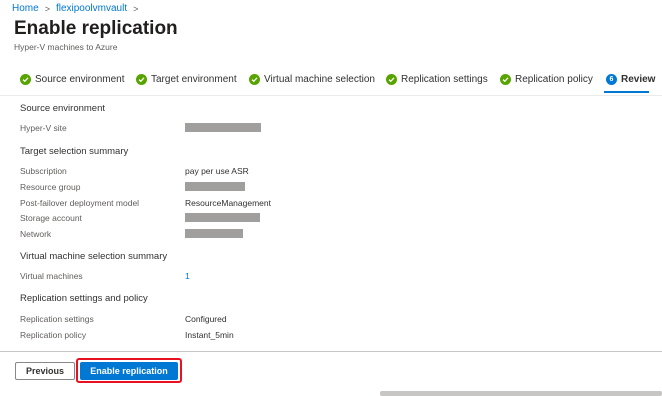 This screenshot has height=396, width=662. Describe the element at coordinates (638, 79) in the screenshot. I see `tab-label: Review` at that location.